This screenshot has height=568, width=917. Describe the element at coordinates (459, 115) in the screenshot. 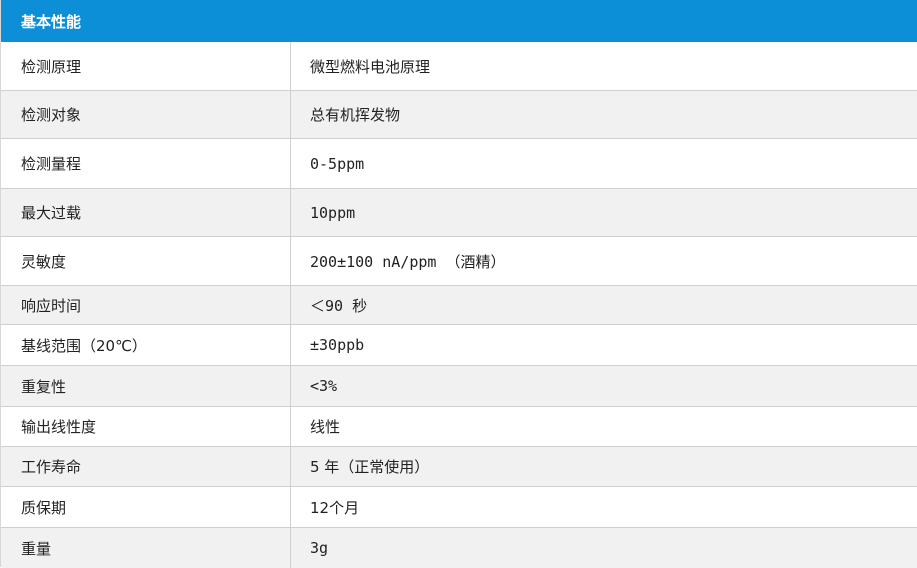

I see `table-row-detection-target: 检测对象 总有机挥发物` at that location.